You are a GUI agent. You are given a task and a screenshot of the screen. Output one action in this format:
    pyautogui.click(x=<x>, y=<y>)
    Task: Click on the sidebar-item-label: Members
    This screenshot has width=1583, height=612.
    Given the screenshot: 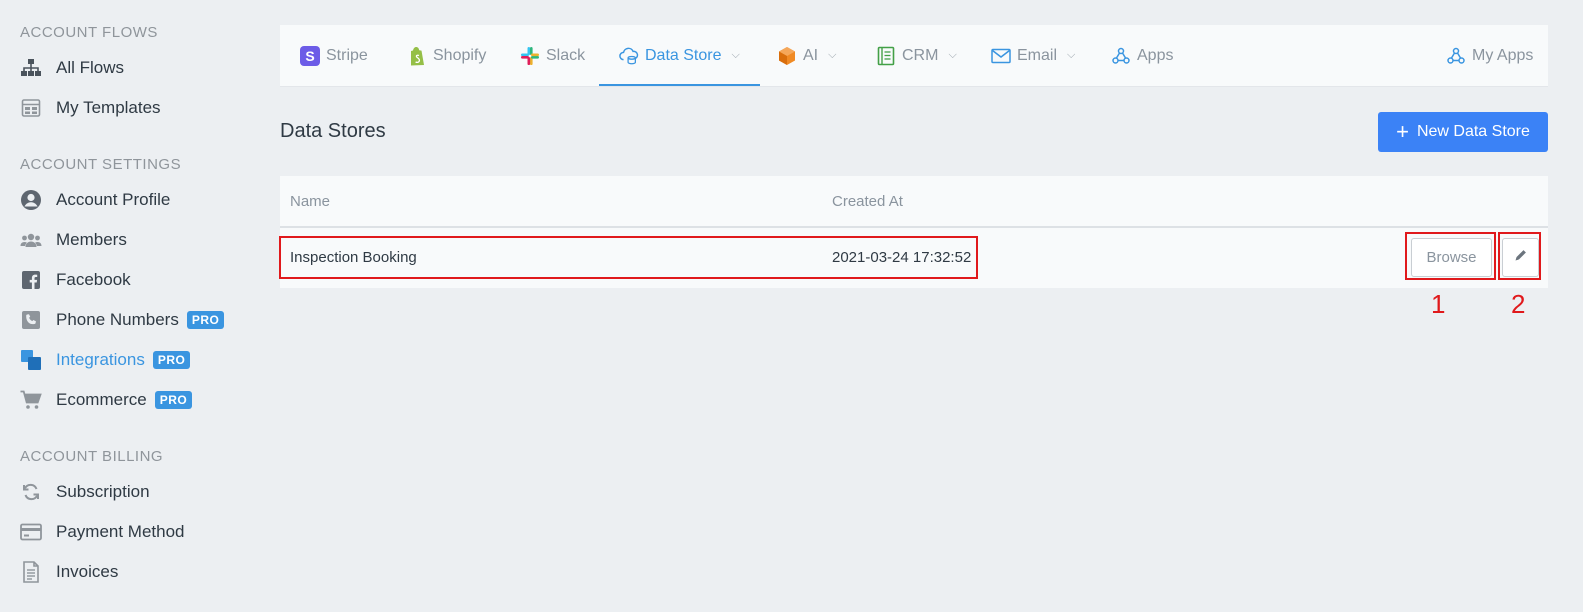 What is the action you would take?
    pyautogui.click(x=91, y=239)
    